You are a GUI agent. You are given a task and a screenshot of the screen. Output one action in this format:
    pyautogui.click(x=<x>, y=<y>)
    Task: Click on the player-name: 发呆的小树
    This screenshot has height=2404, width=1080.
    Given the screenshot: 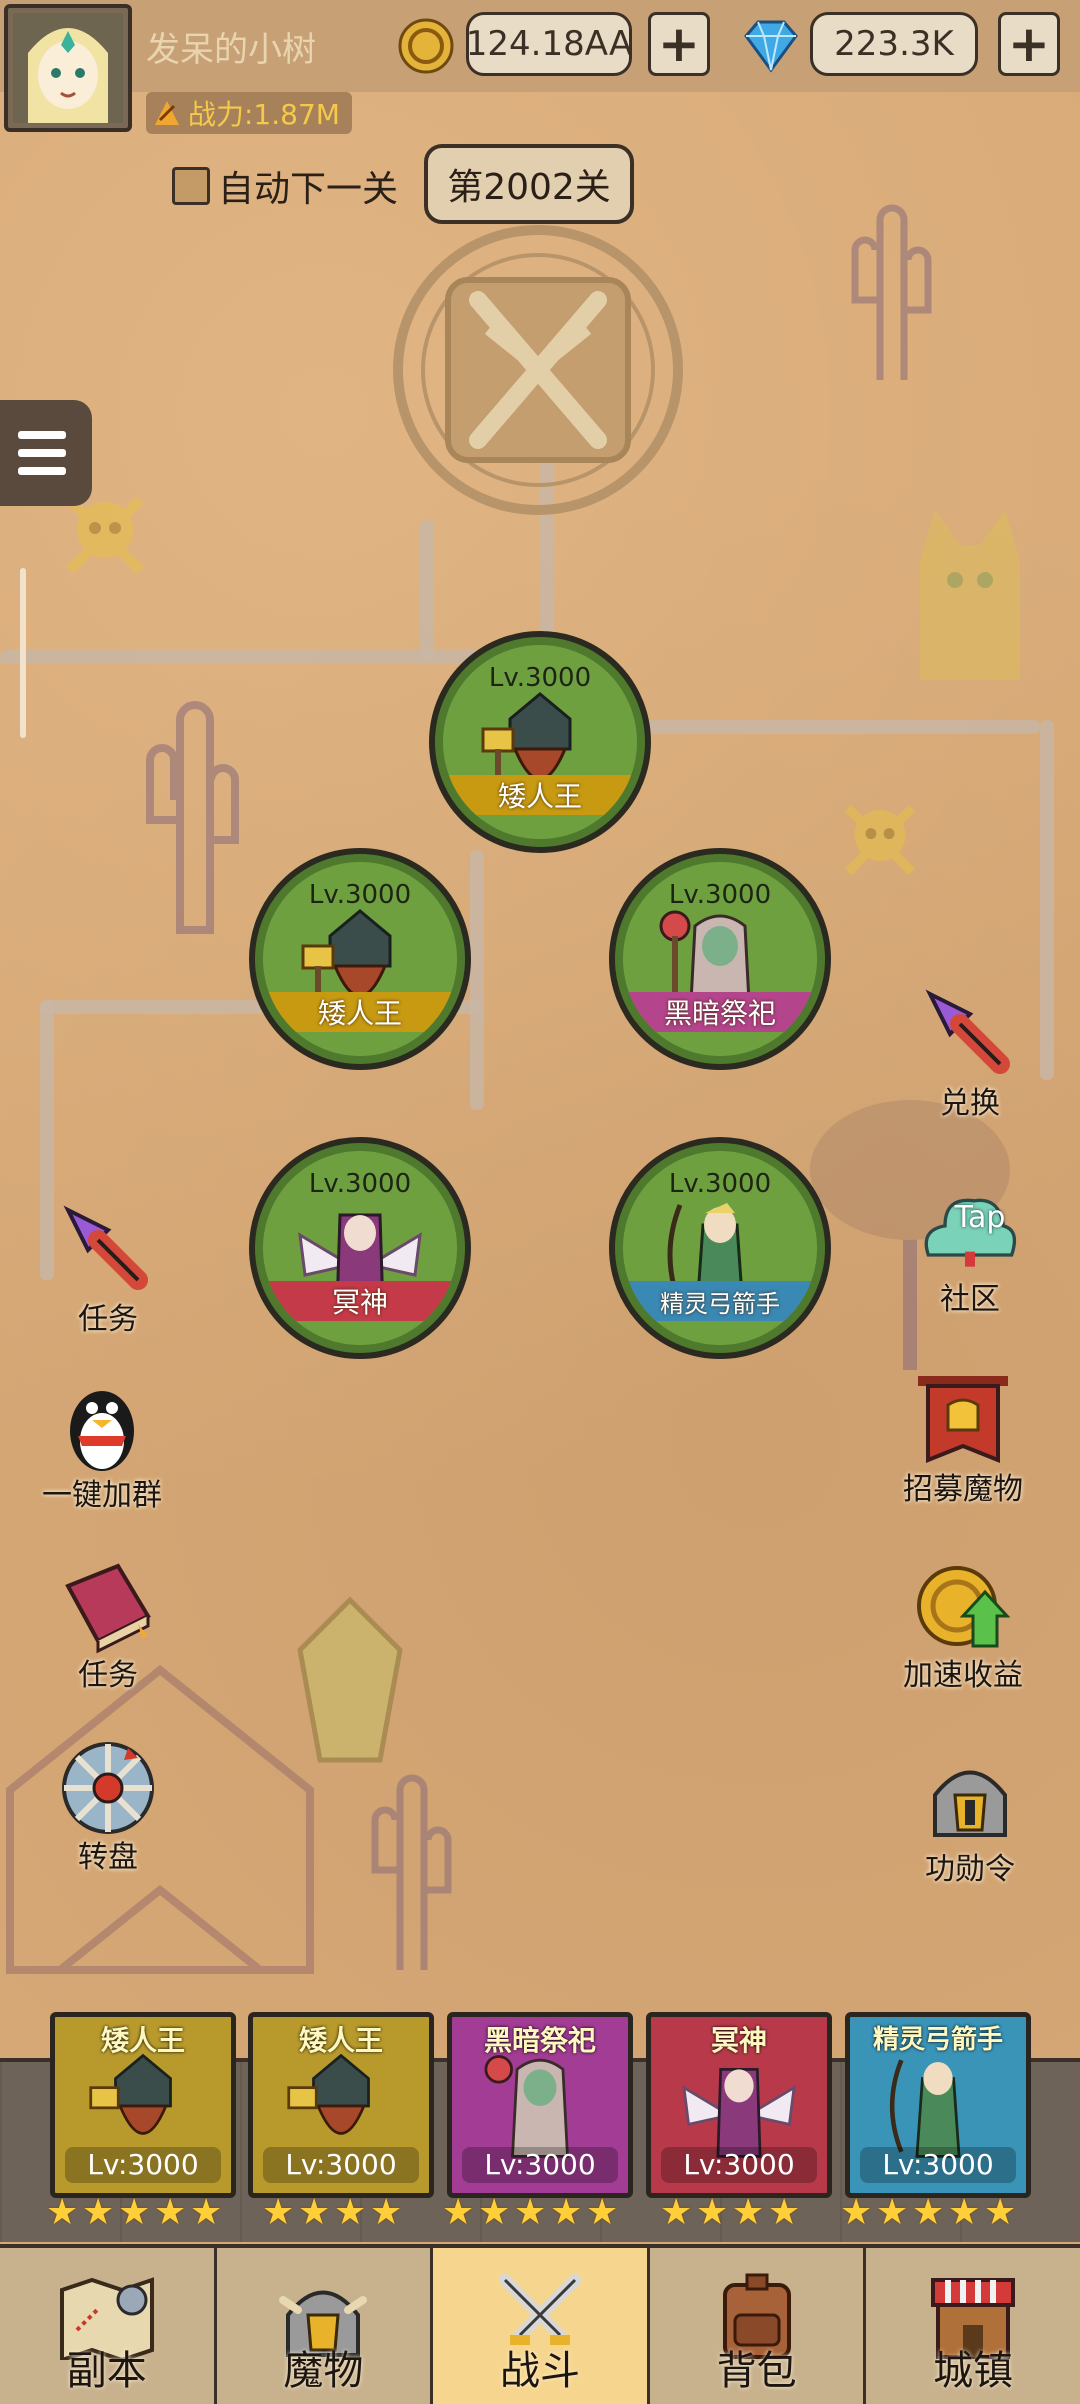 What is the action you would take?
    pyautogui.click(x=231, y=50)
    